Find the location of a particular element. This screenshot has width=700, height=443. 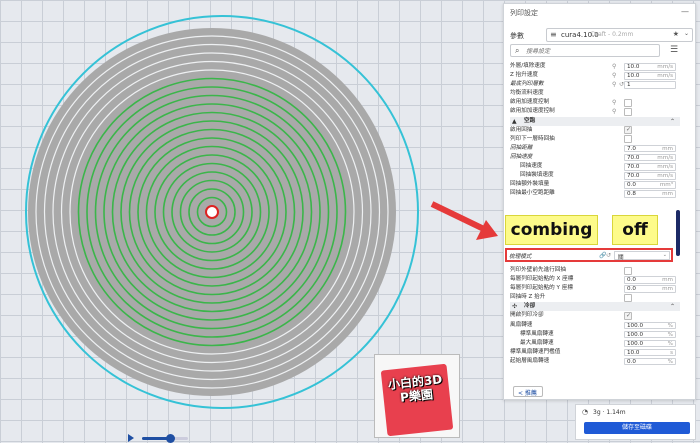

slider-track is located at coordinates (165, 438).